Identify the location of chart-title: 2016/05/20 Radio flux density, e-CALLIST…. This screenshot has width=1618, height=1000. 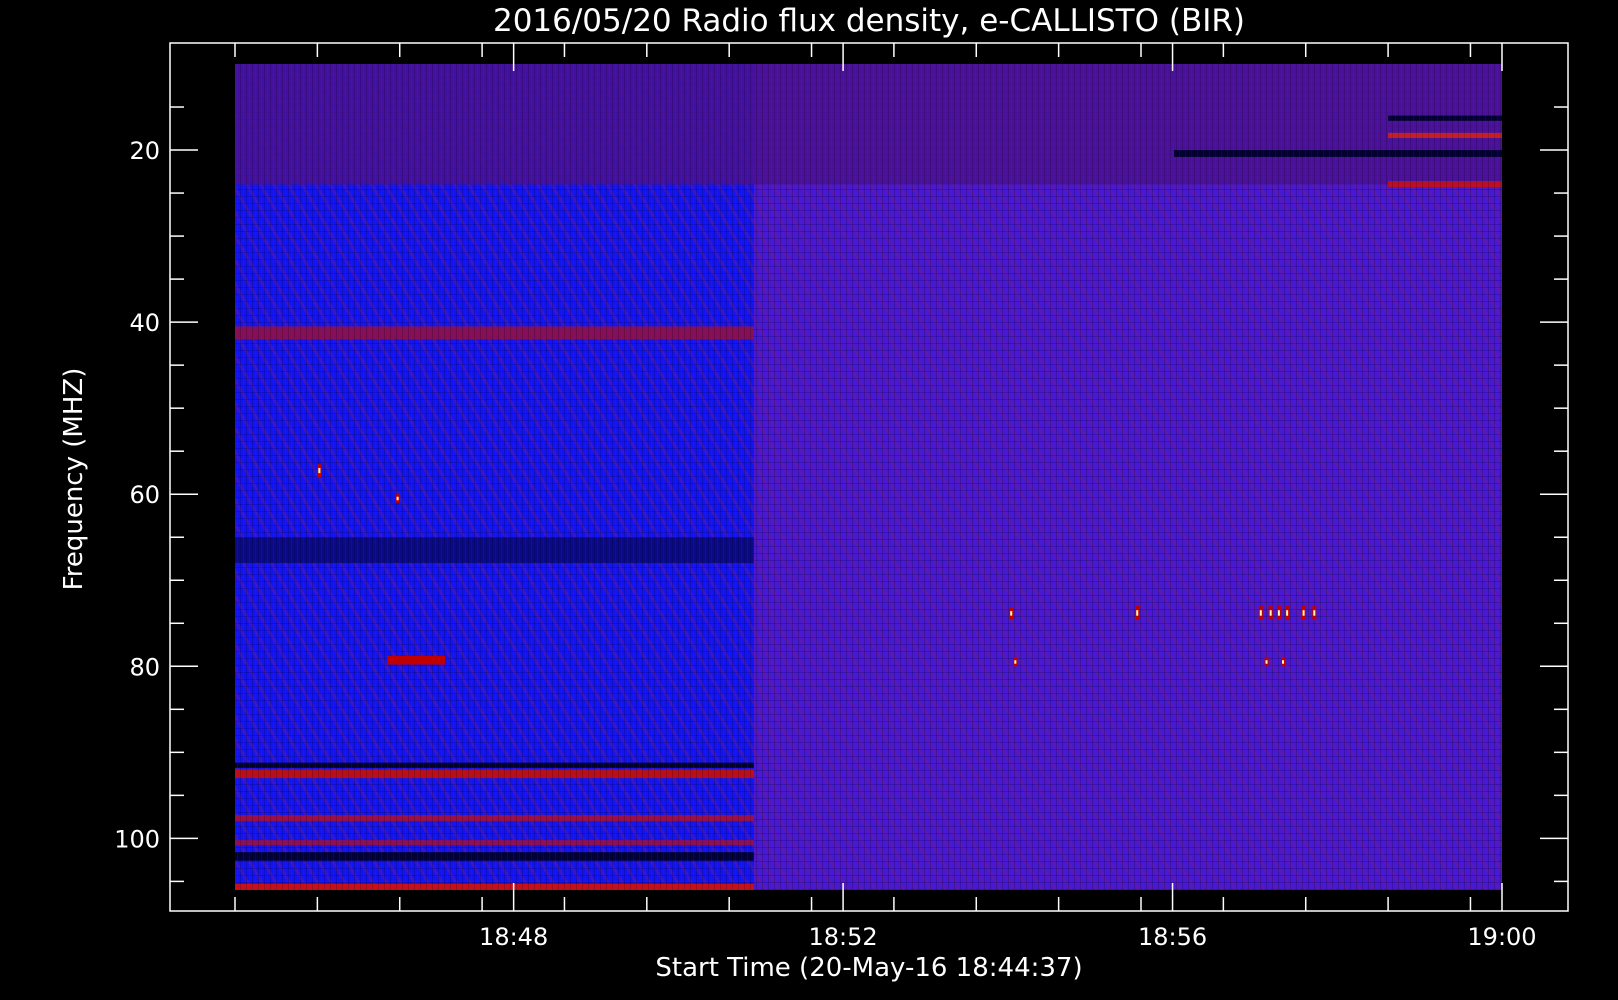
(869, 21).